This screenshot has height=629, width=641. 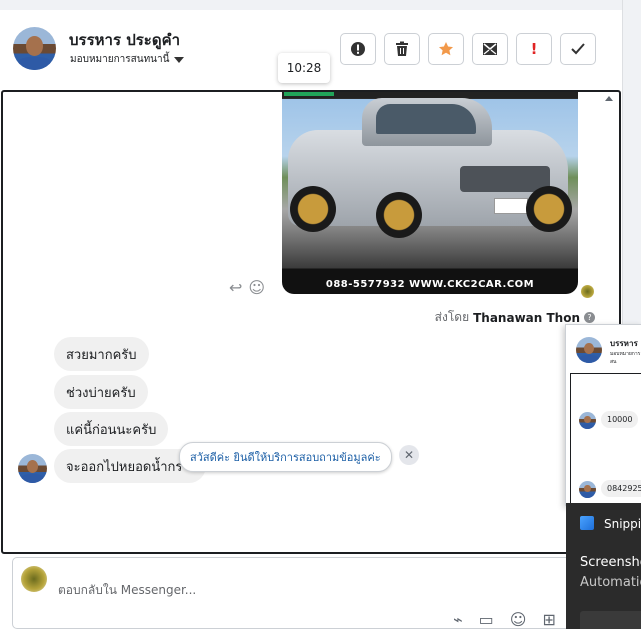 I want to click on snipping-tool-icon, so click(x=587, y=523).